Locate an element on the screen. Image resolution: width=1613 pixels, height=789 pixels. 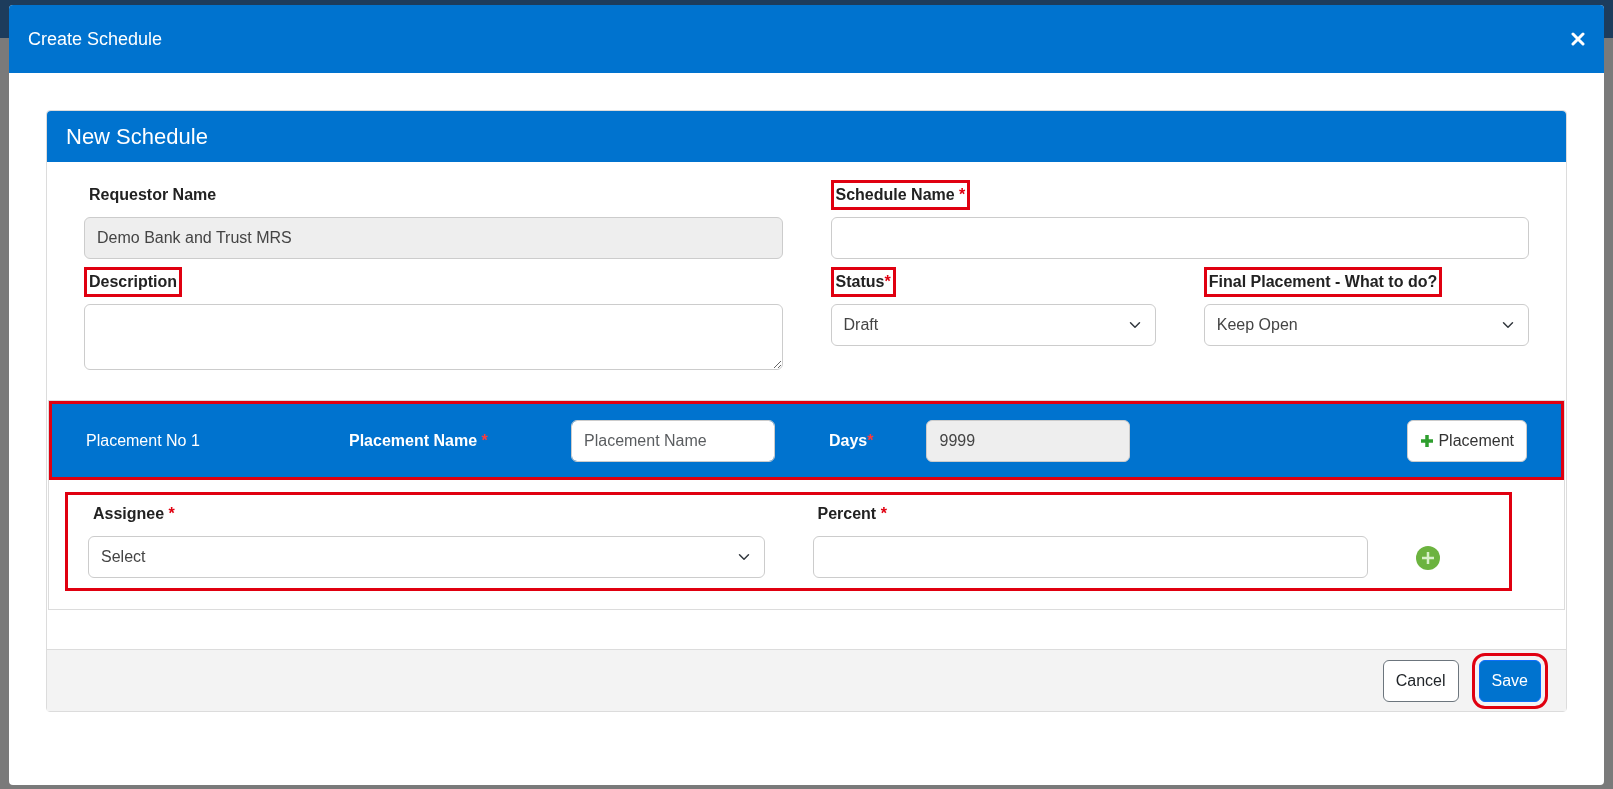
field-label: Status* is located at coordinates (863, 282).